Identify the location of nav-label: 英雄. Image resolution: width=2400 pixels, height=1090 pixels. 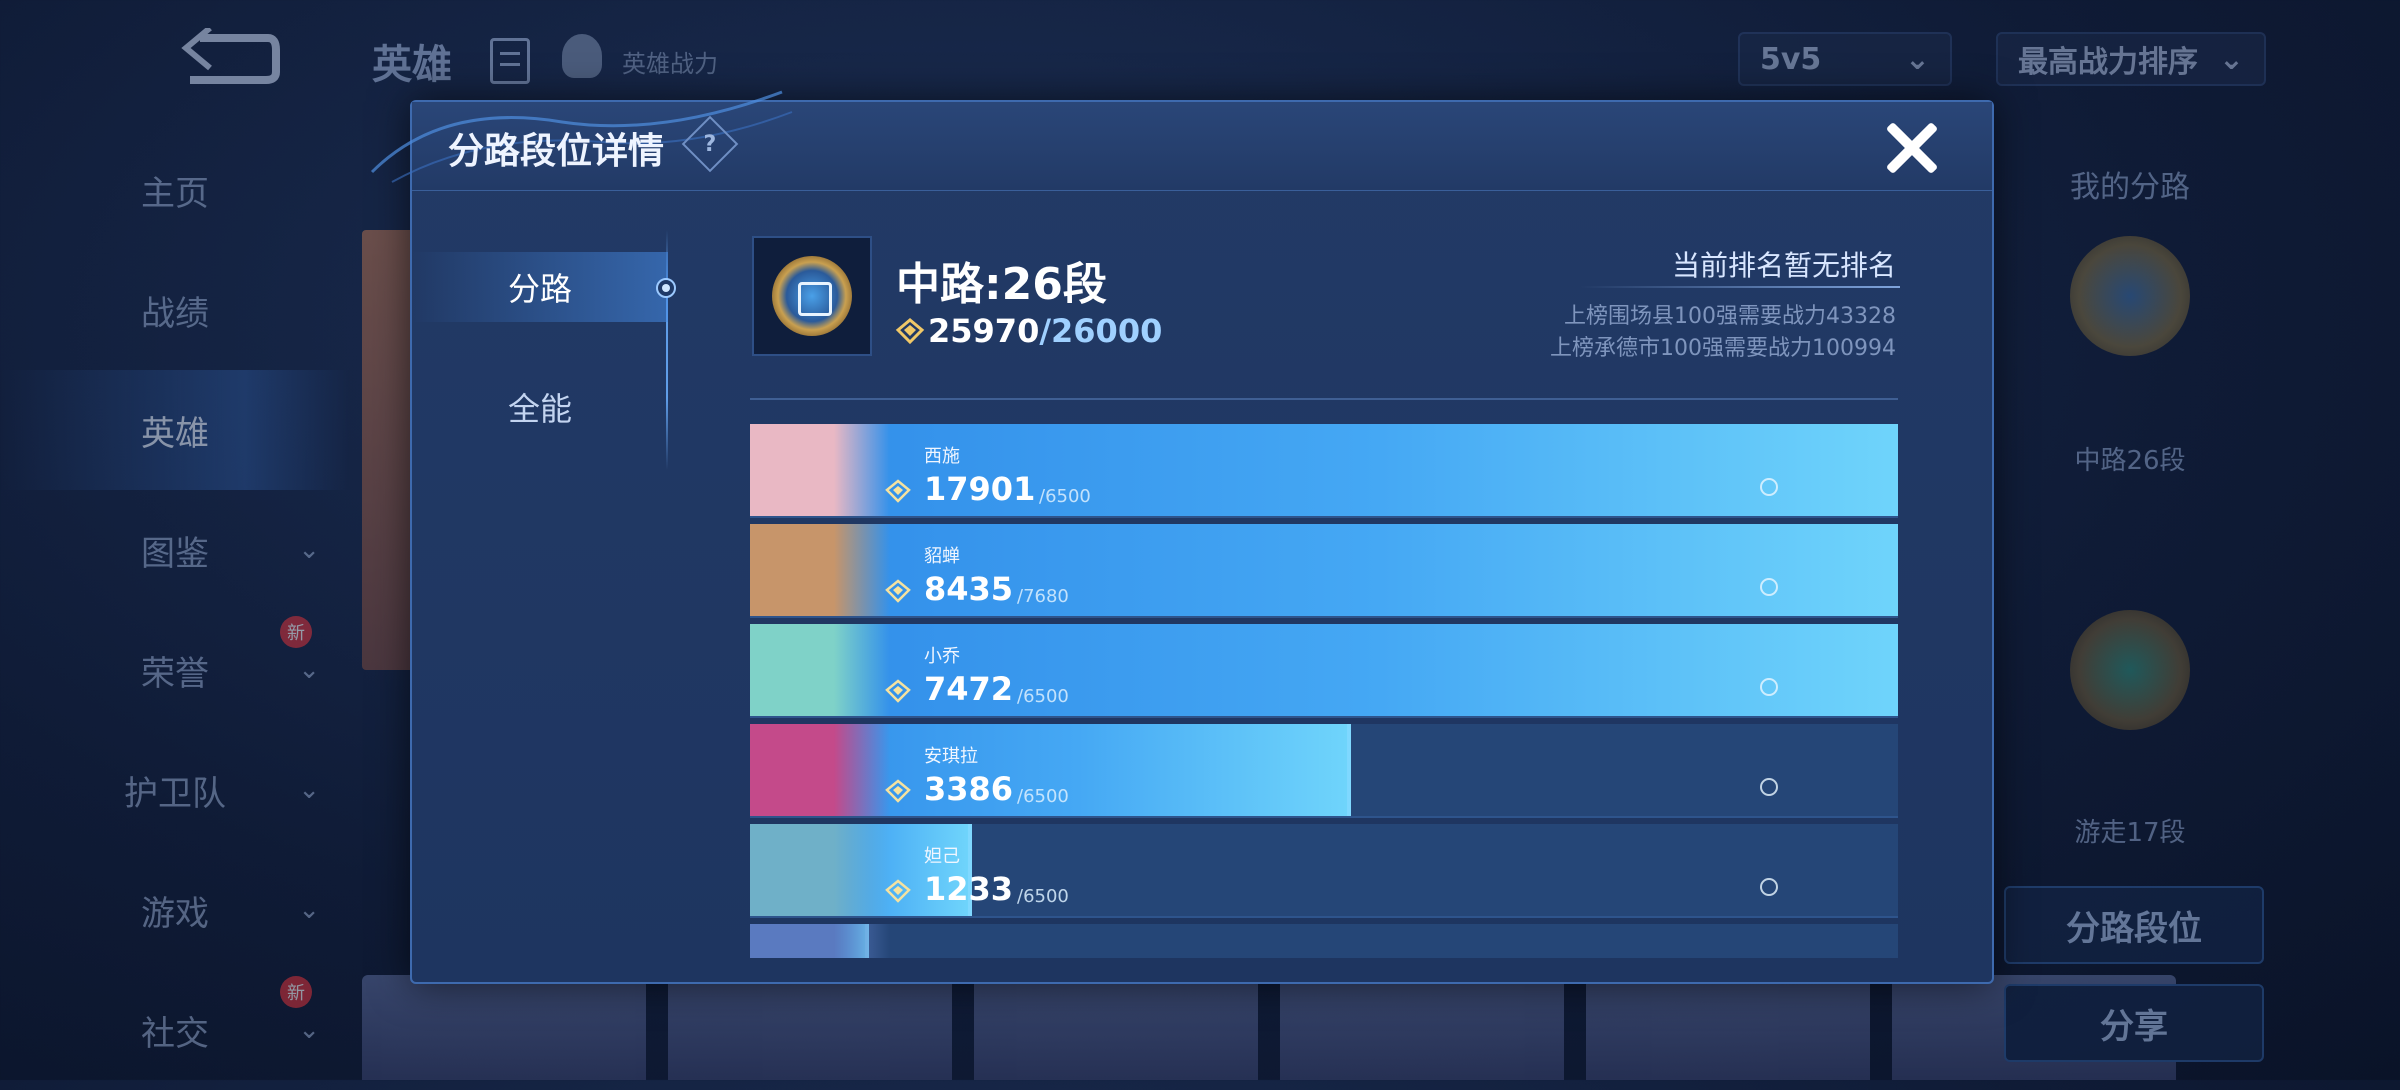
(175, 433).